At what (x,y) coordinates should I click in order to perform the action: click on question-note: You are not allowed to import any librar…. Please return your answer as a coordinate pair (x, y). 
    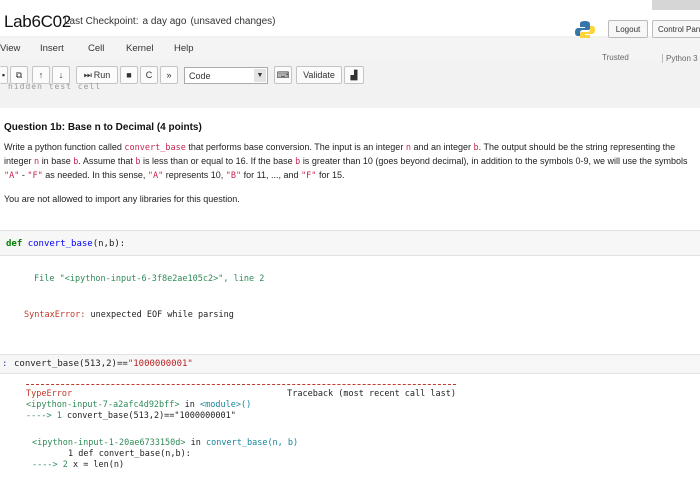
    Looking at the image, I should click on (122, 199).